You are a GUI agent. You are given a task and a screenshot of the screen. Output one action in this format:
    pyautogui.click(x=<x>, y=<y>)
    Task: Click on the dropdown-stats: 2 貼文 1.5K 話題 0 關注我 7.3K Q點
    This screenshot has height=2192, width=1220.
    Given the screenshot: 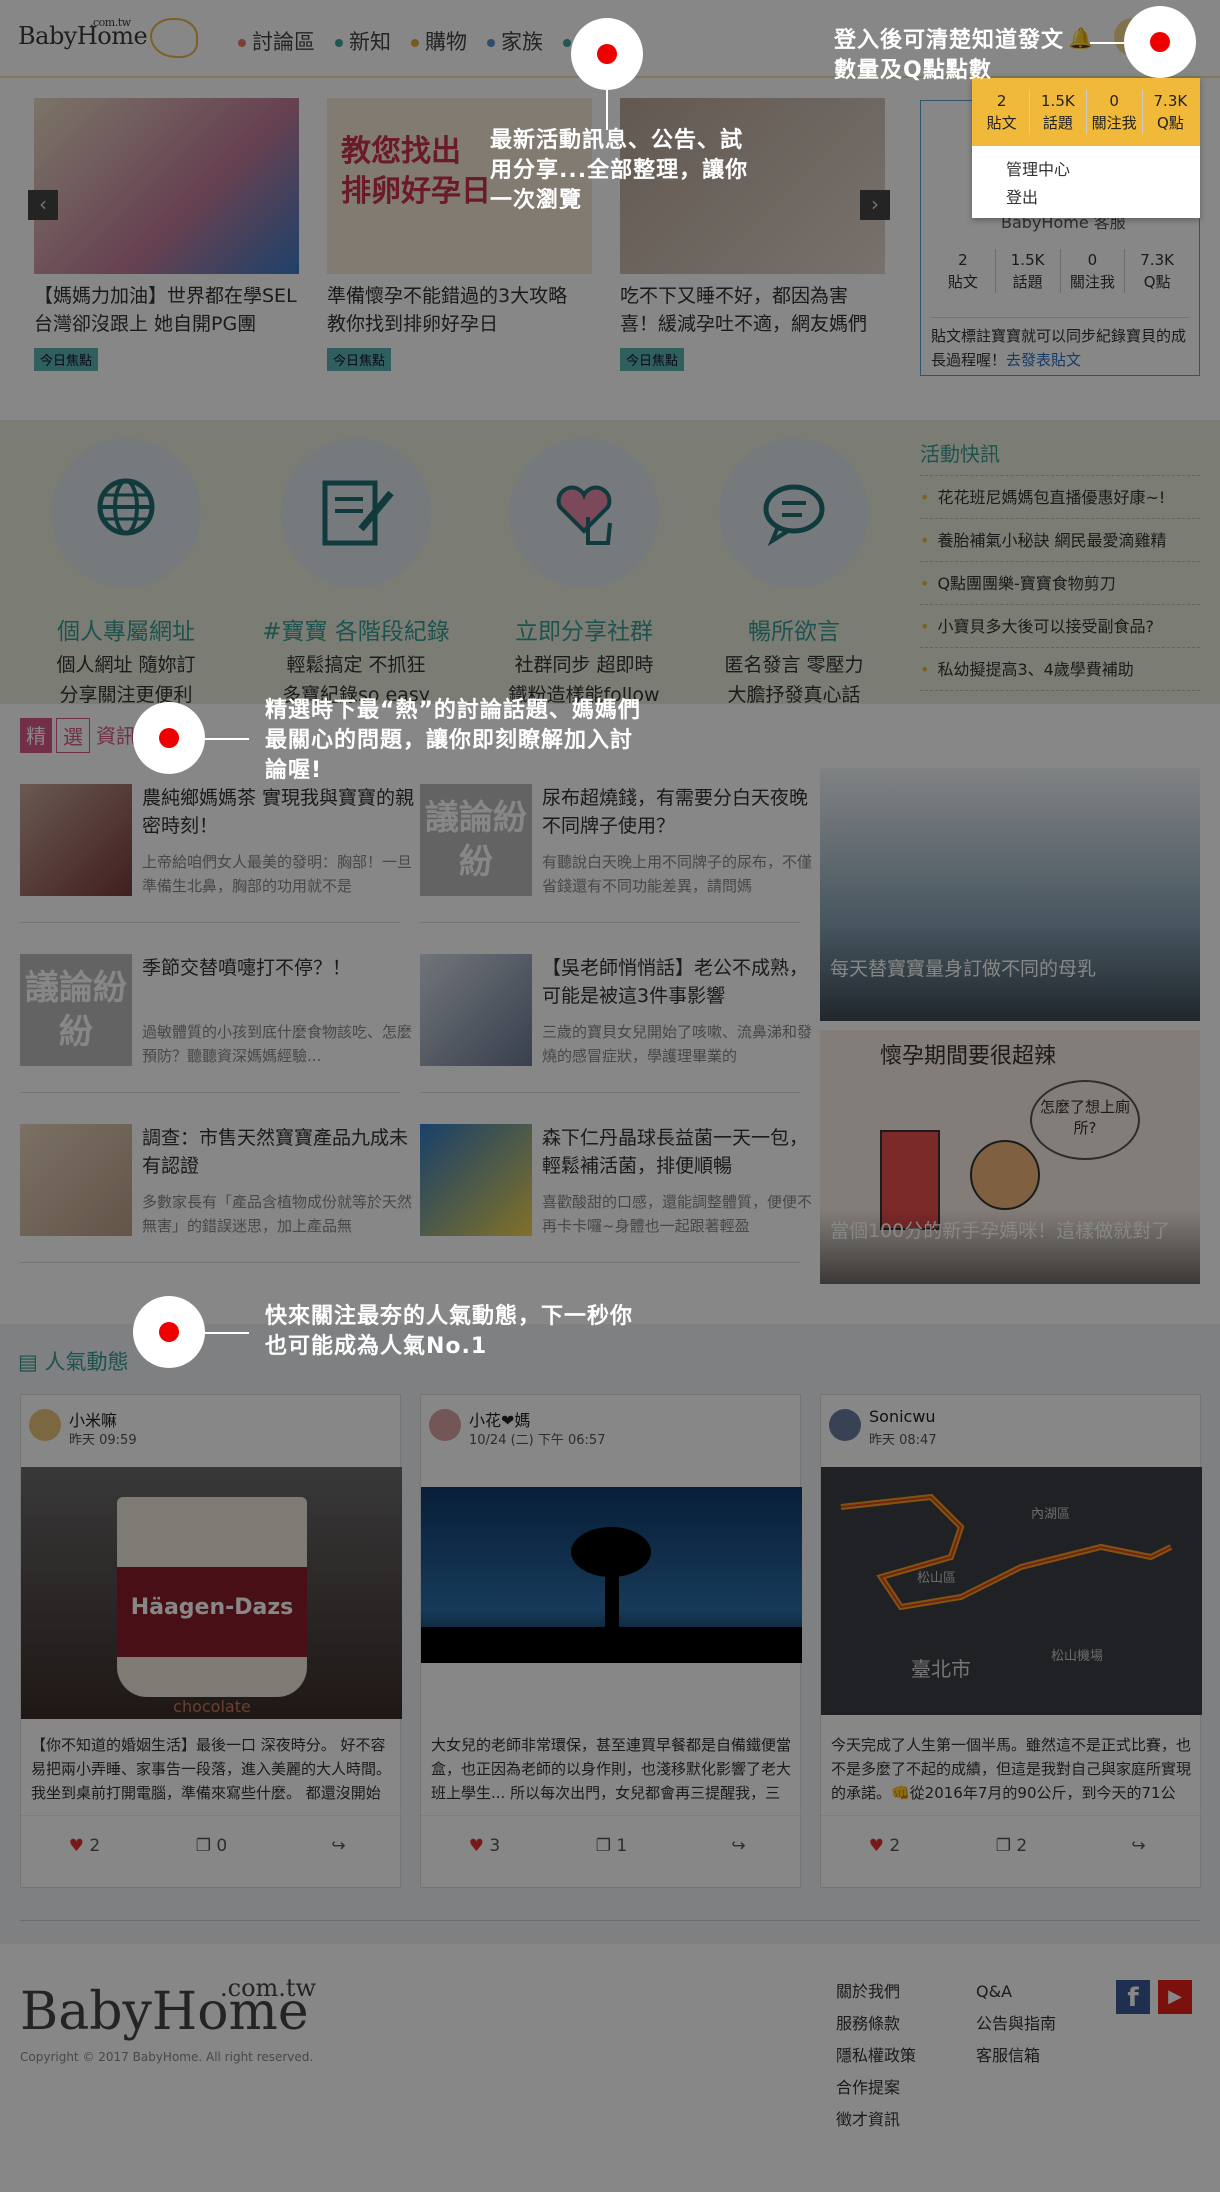 What is the action you would take?
    pyautogui.click(x=1086, y=112)
    